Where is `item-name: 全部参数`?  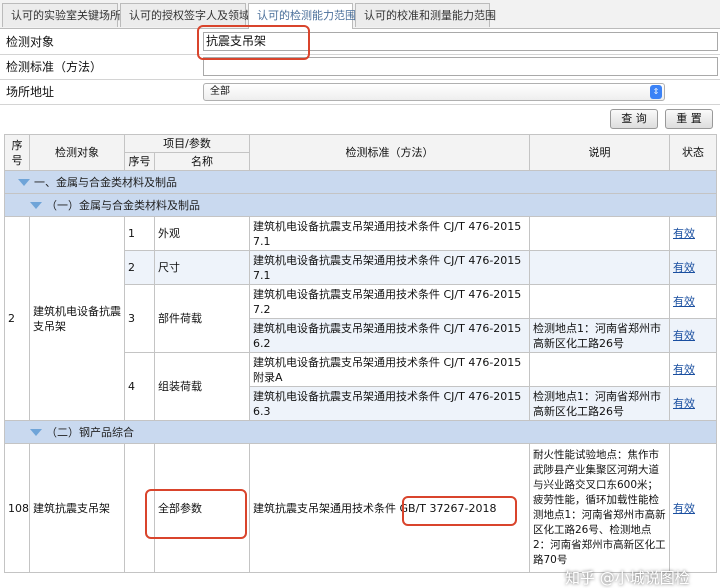
item-name: 全部参数 is located at coordinates (202, 508).